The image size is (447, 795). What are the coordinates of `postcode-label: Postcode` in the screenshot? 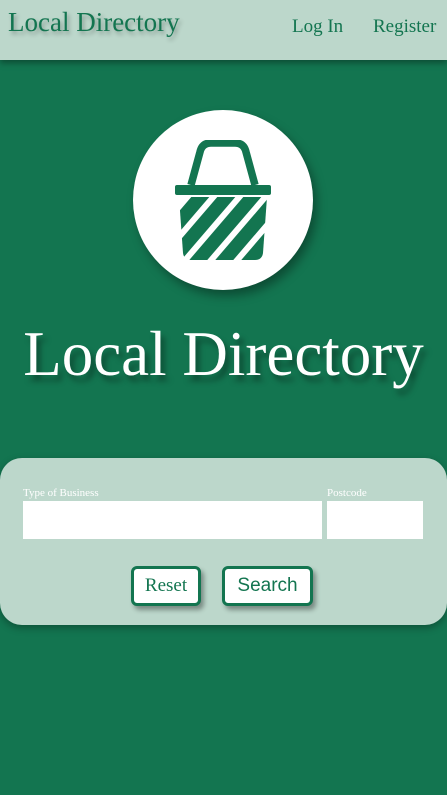 It's located at (347, 493).